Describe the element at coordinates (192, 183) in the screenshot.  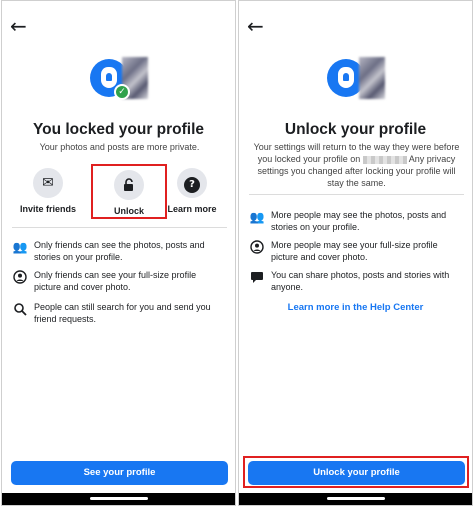
I see `question-icon: ?` at that location.